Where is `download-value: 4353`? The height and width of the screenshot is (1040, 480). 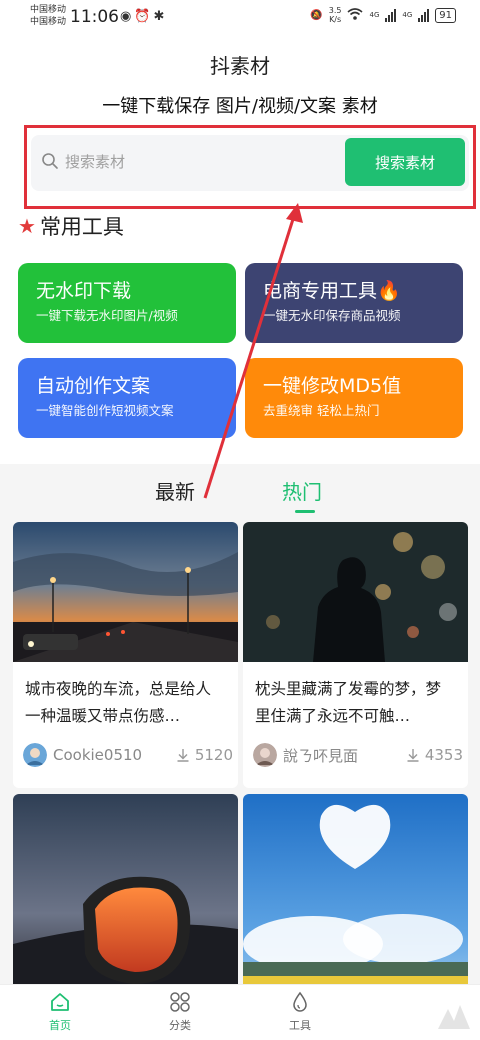 download-value: 4353 is located at coordinates (443, 755).